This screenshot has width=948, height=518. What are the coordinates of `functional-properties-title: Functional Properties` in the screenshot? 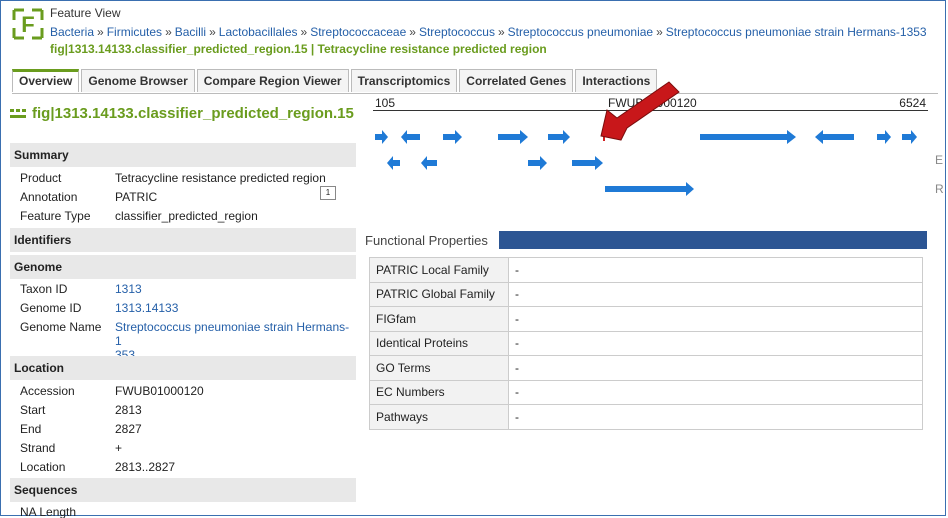 It's located at (426, 240).